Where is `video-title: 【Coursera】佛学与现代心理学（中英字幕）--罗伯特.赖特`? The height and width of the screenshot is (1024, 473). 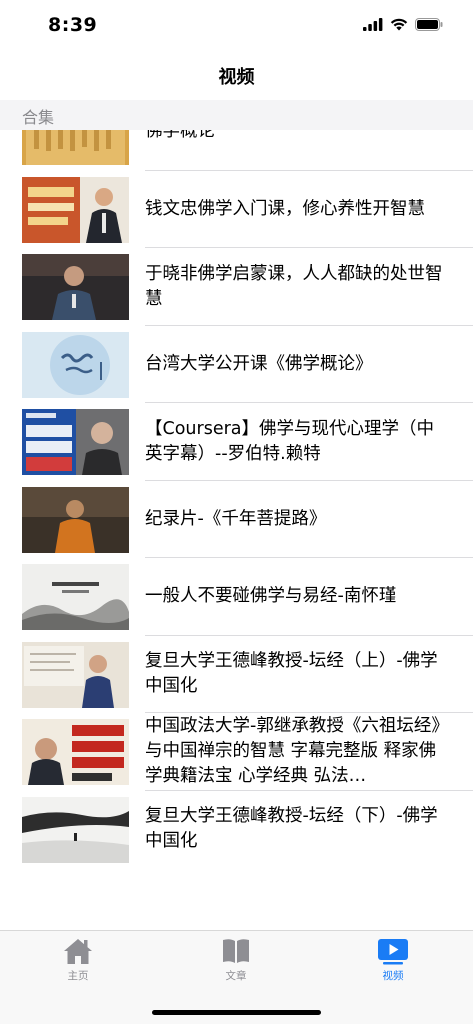 video-title: 【Coursera】佛学与现代心理学（中英字幕）--罗伯特.赖特 is located at coordinates (290, 441).